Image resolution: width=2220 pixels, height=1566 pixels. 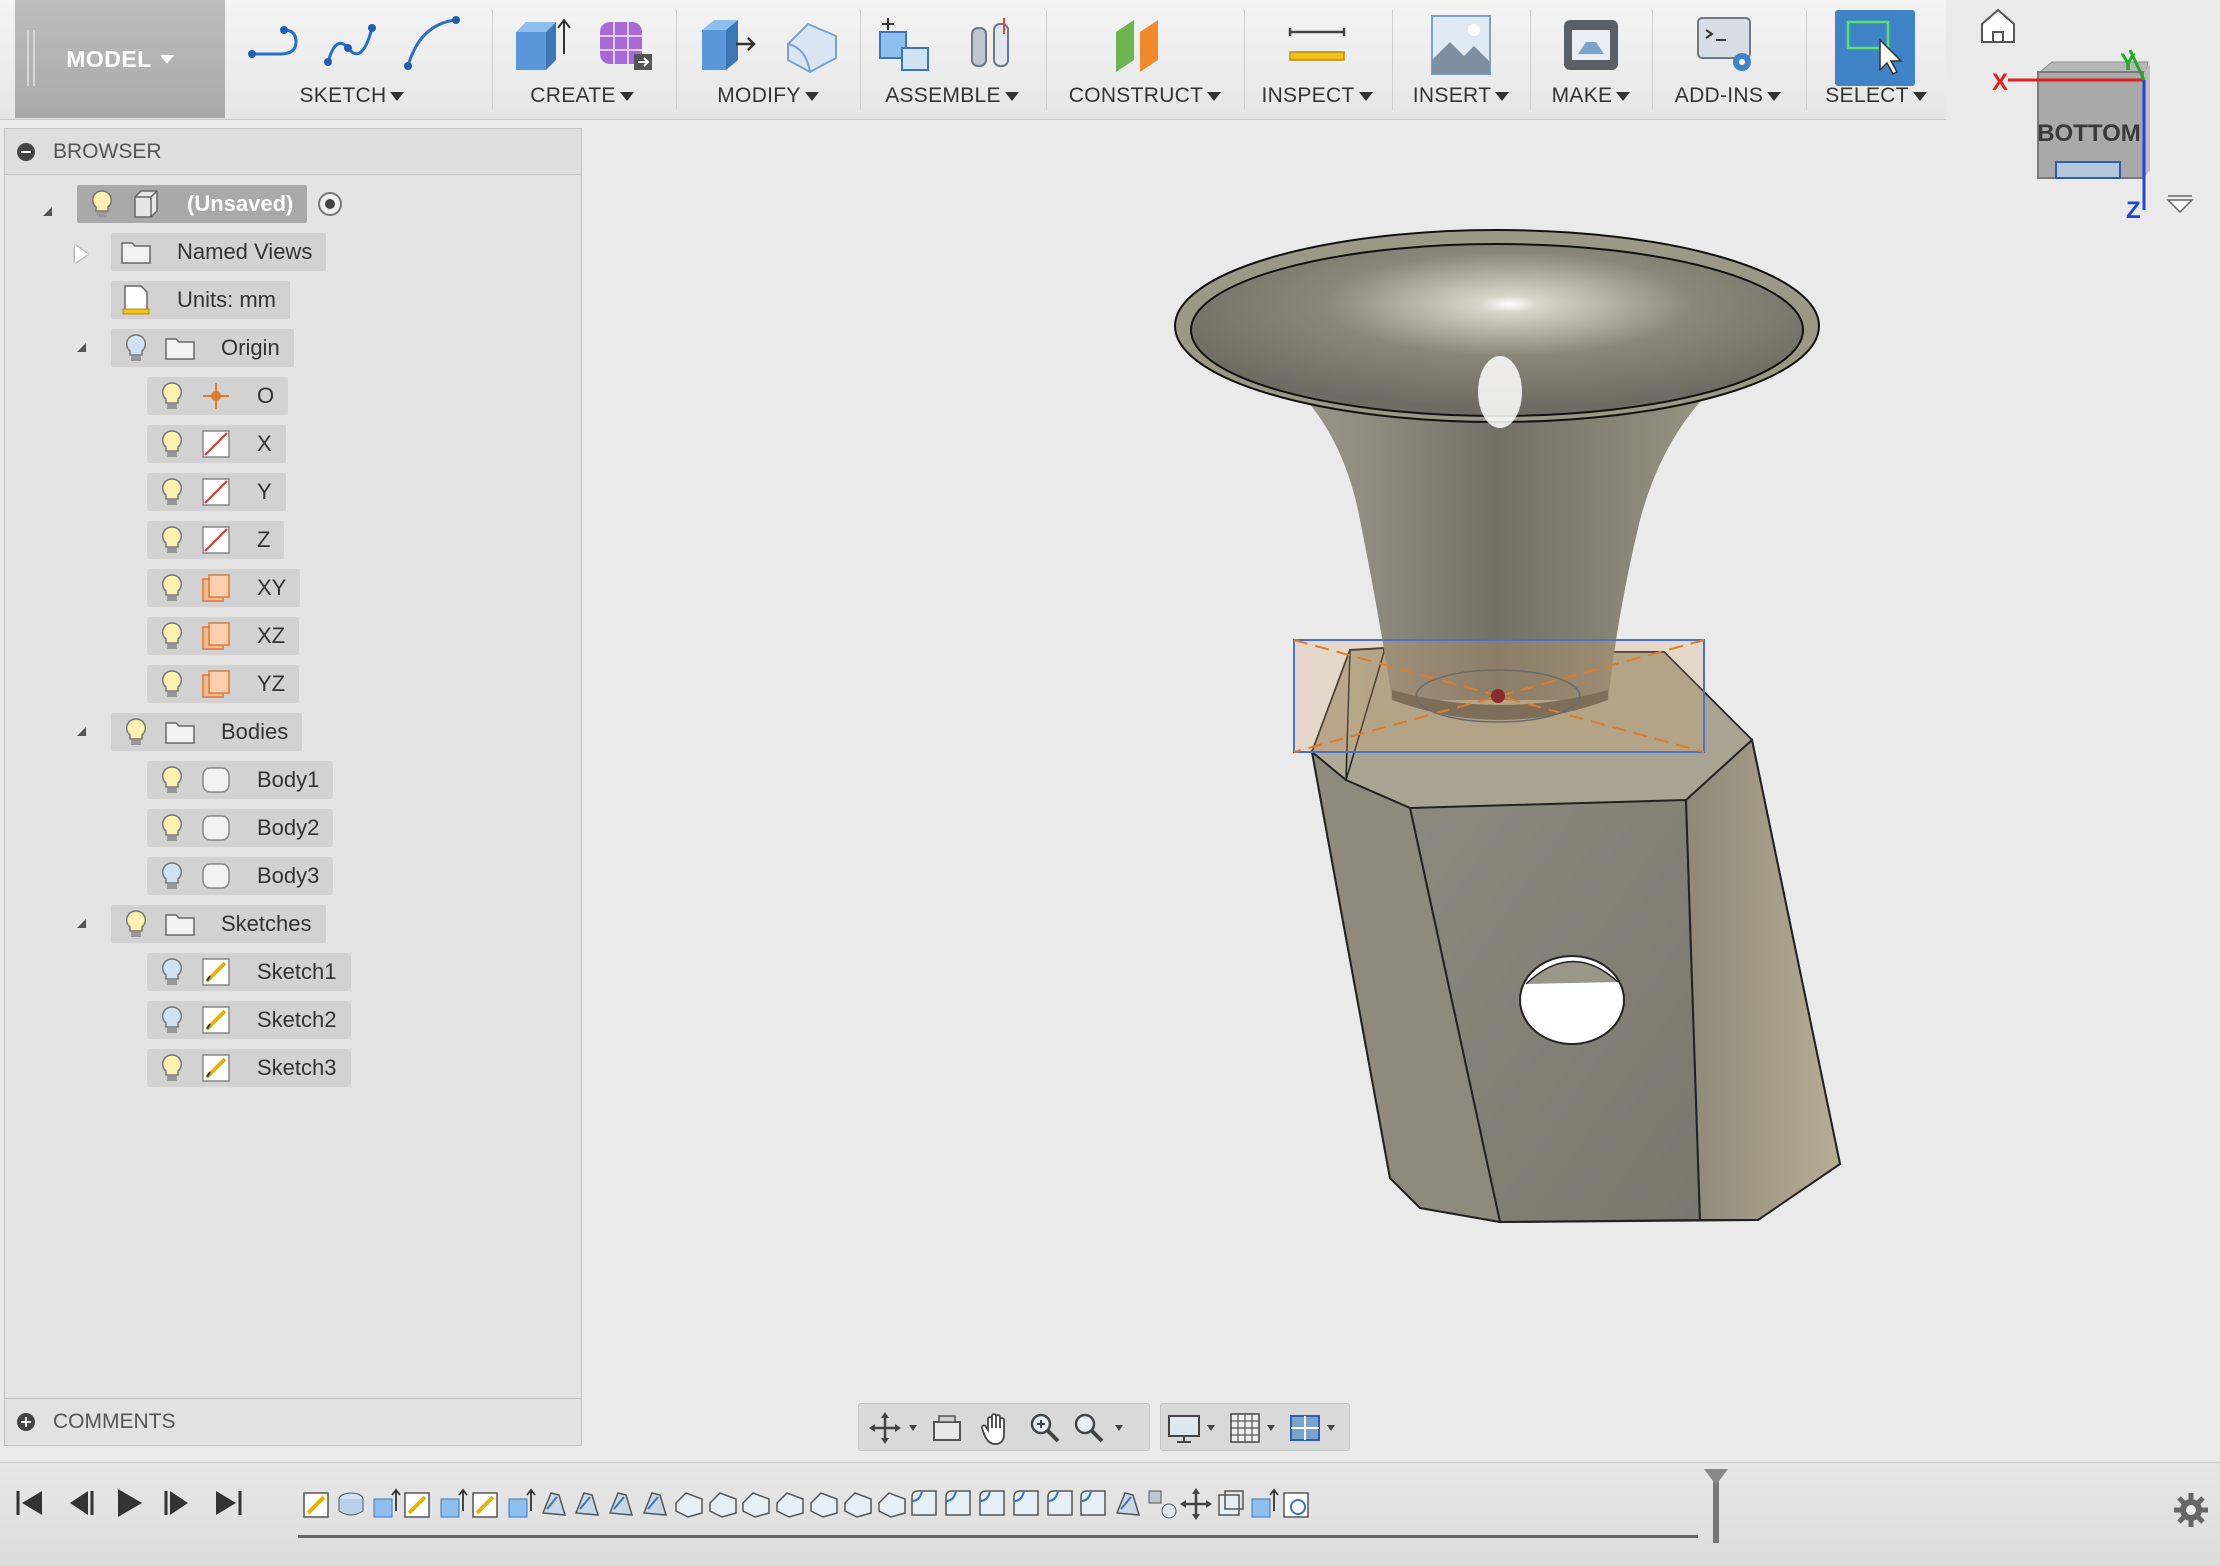 What do you see at coordinates (811, 45) in the screenshot?
I see `fillet-icon` at bounding box center [811, 45].